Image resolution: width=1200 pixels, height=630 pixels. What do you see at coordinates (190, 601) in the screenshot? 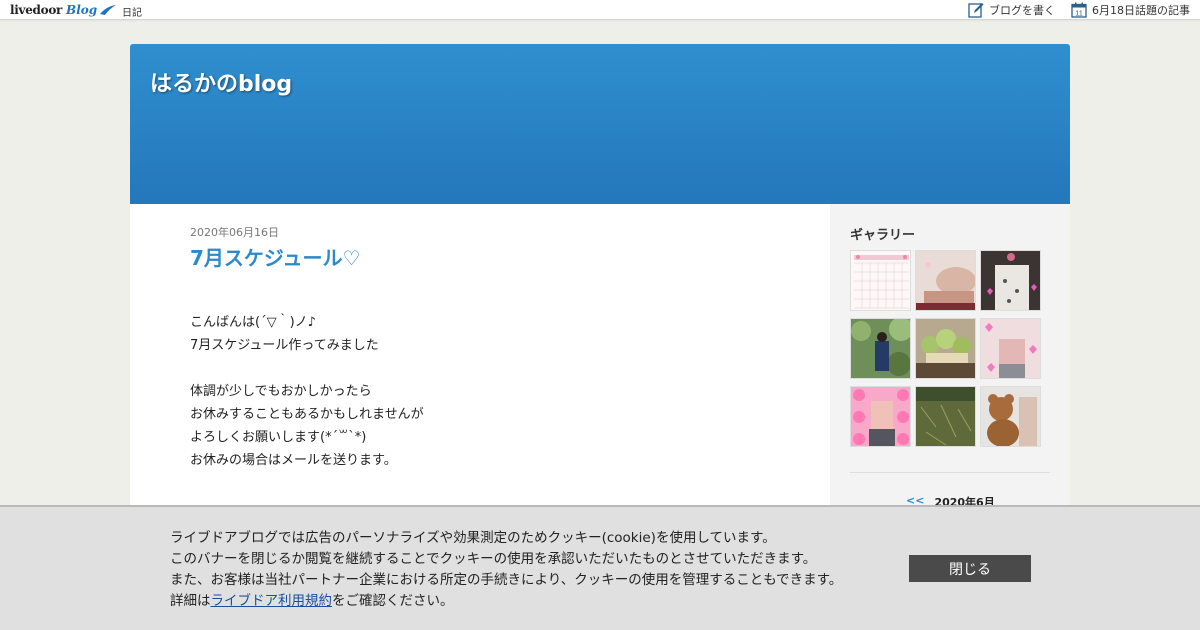
I see `cookie-details-prefix: 詳細は` at bounding box center [190, 601].